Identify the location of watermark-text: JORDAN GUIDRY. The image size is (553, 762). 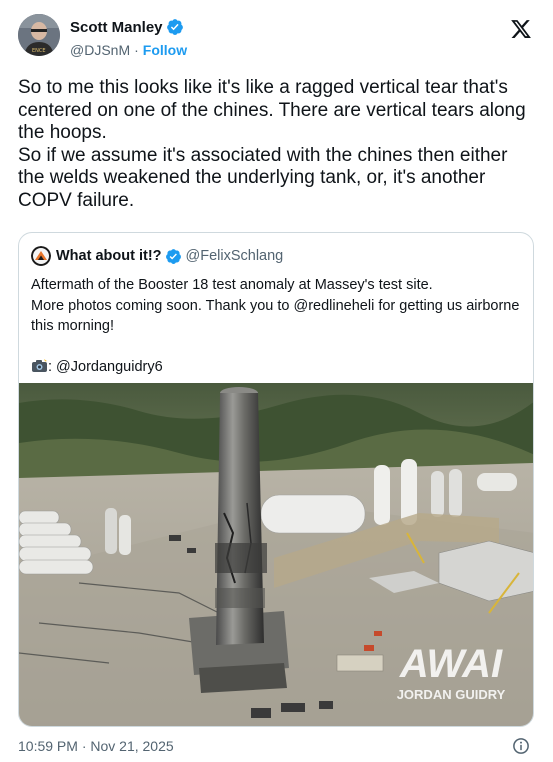
(451, 694).